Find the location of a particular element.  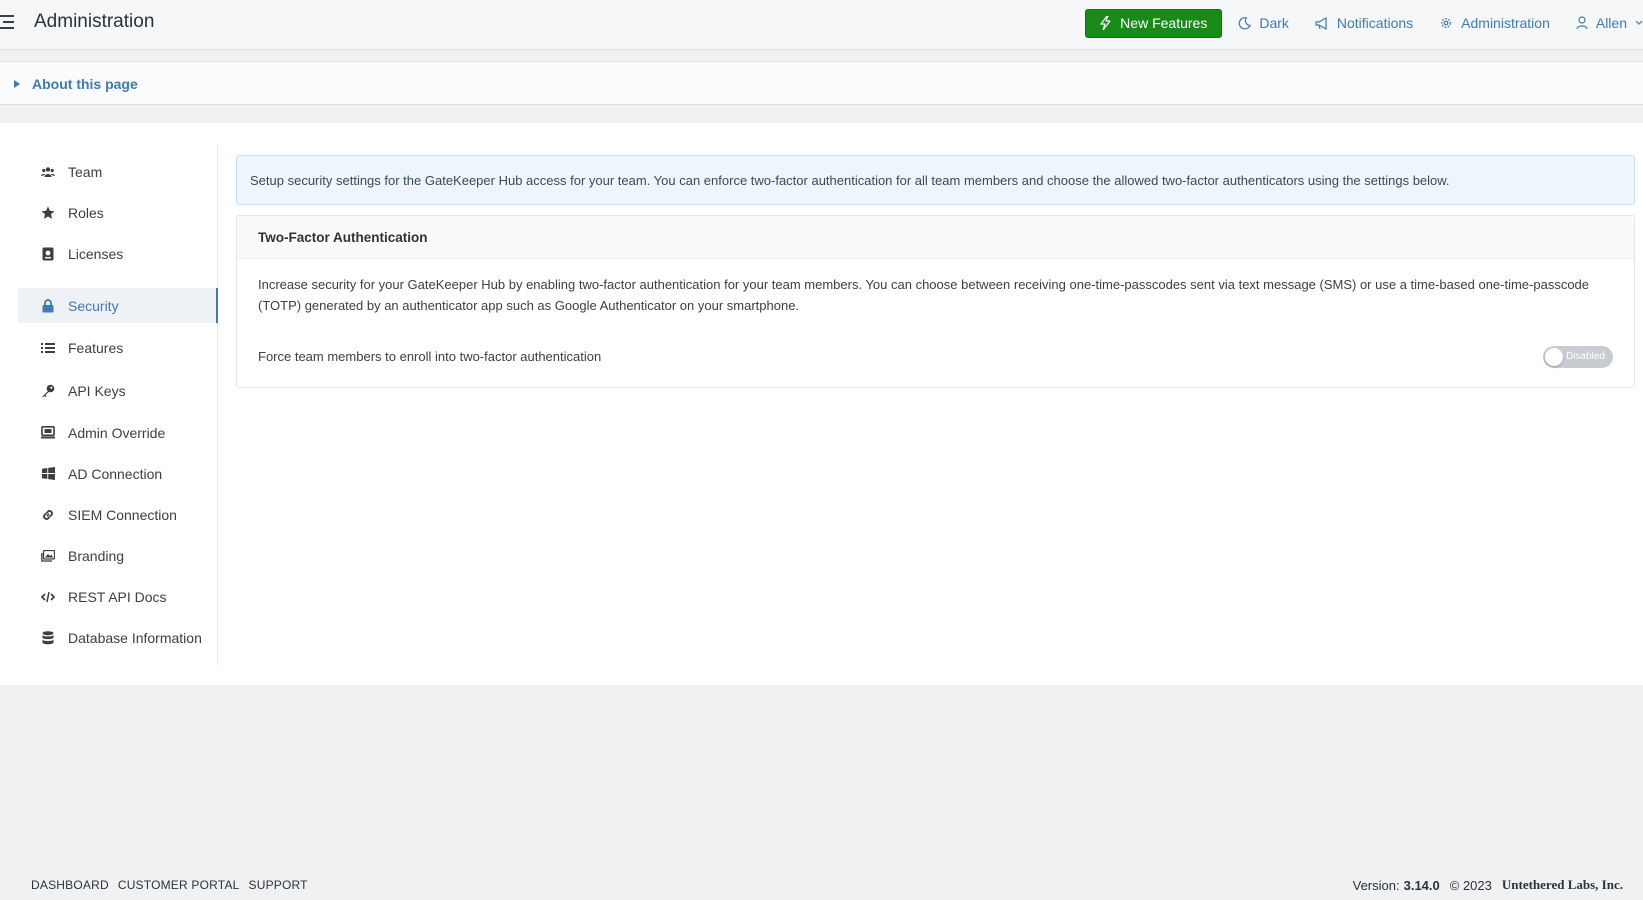

sidebar-item-features: Features is located at coordinates (118, 347).